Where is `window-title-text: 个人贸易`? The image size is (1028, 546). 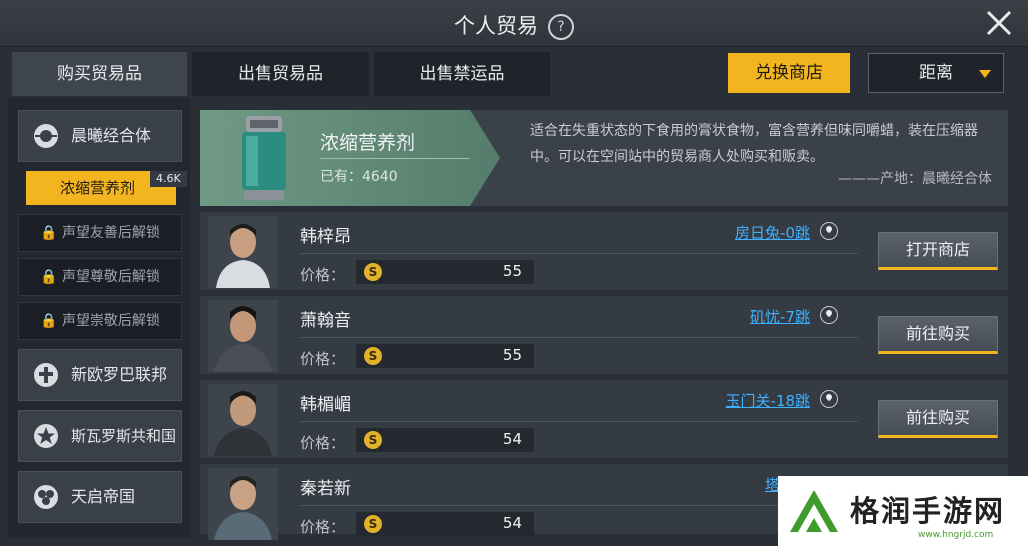
window-title-text: 个人贸易 is located at coordinates (496, 26).